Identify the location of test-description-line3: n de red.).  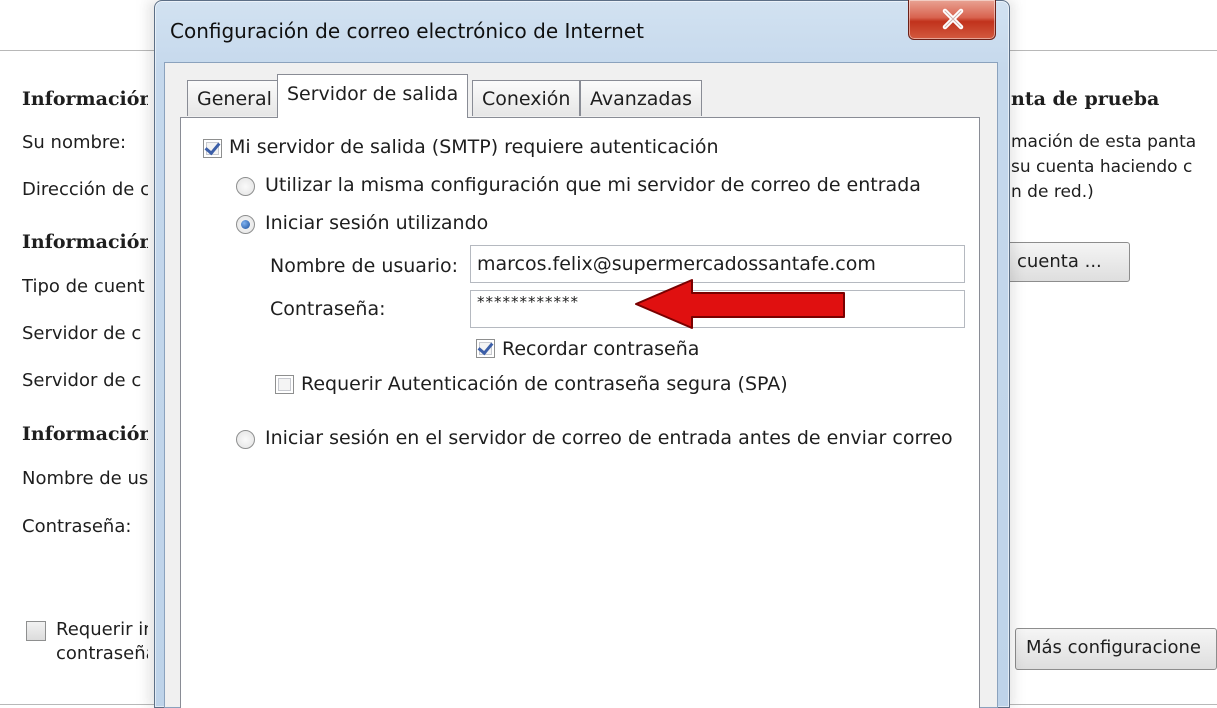
(1052, 192).